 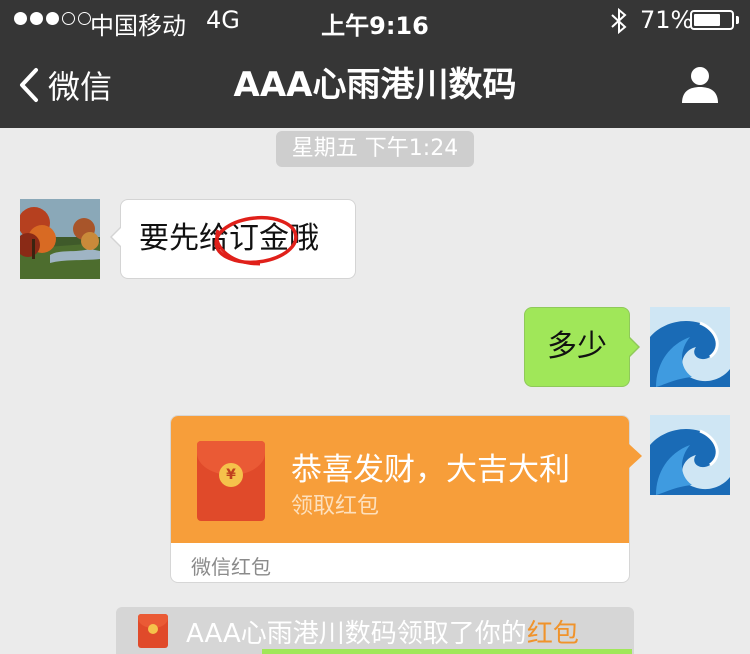 I want to click on landscape-painting-avatar, so click(x=60, y=239).